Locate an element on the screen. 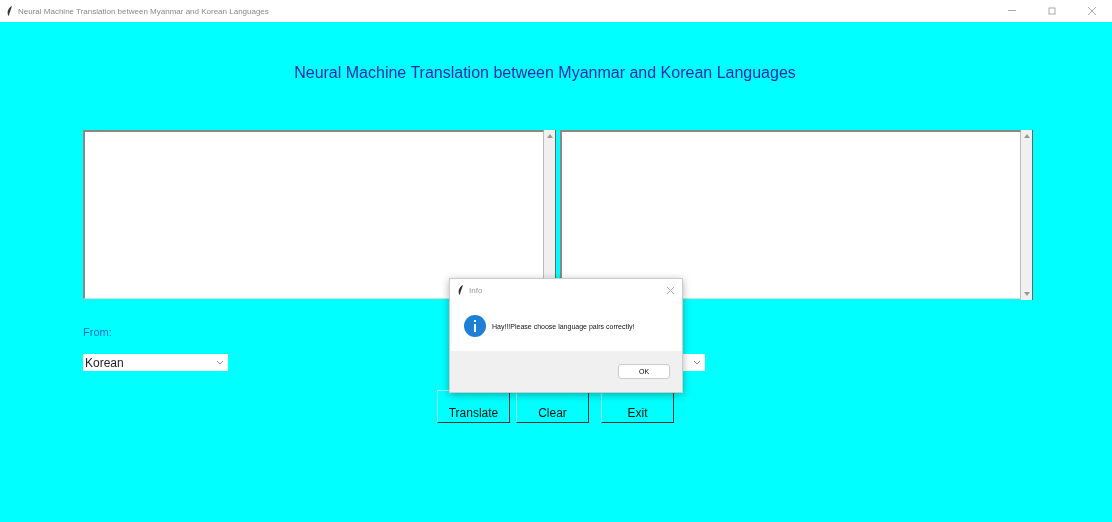 This screenshot has width=1112, height=522. scroll-down-icon is located at coordinates (1026, 294).